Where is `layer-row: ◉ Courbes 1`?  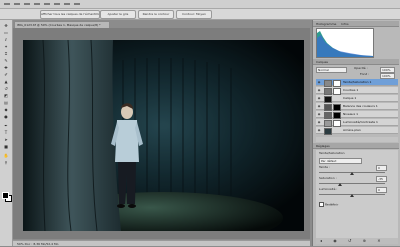
layer-row: ◉ Courbes 1 is located at coordinates (357, 91).